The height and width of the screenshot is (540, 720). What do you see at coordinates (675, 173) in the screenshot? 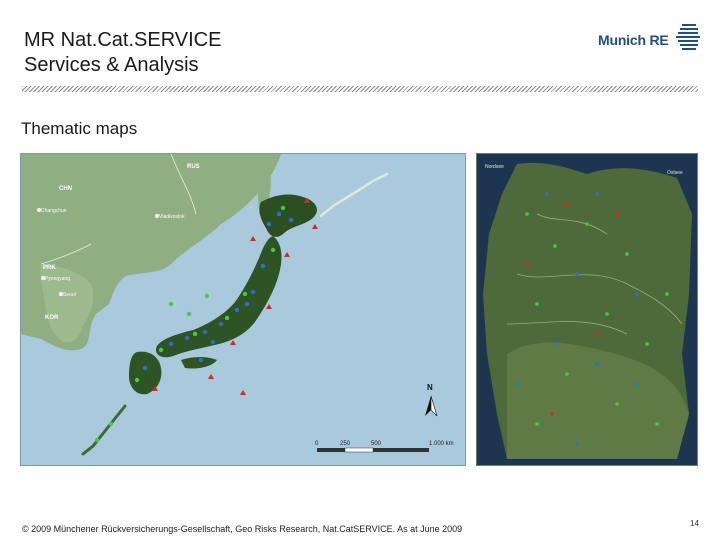
I see `sea-label-ostsee: Ostsee` at bounding box center [675, 173].